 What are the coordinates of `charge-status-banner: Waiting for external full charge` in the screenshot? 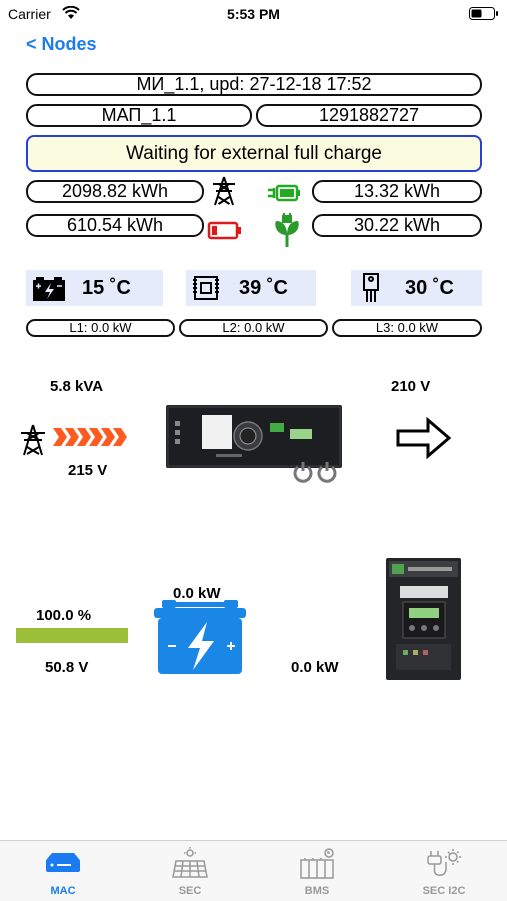 It's located at (254, 153).